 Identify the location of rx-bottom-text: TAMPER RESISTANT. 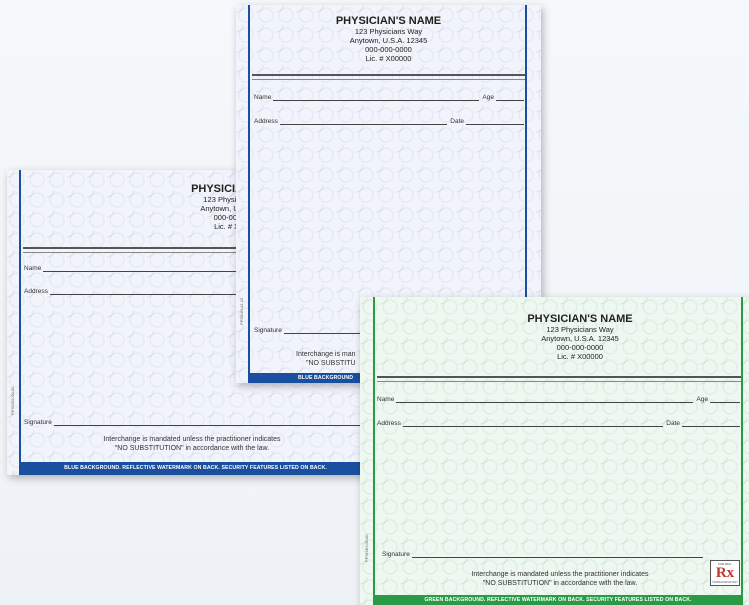
(725, 582).